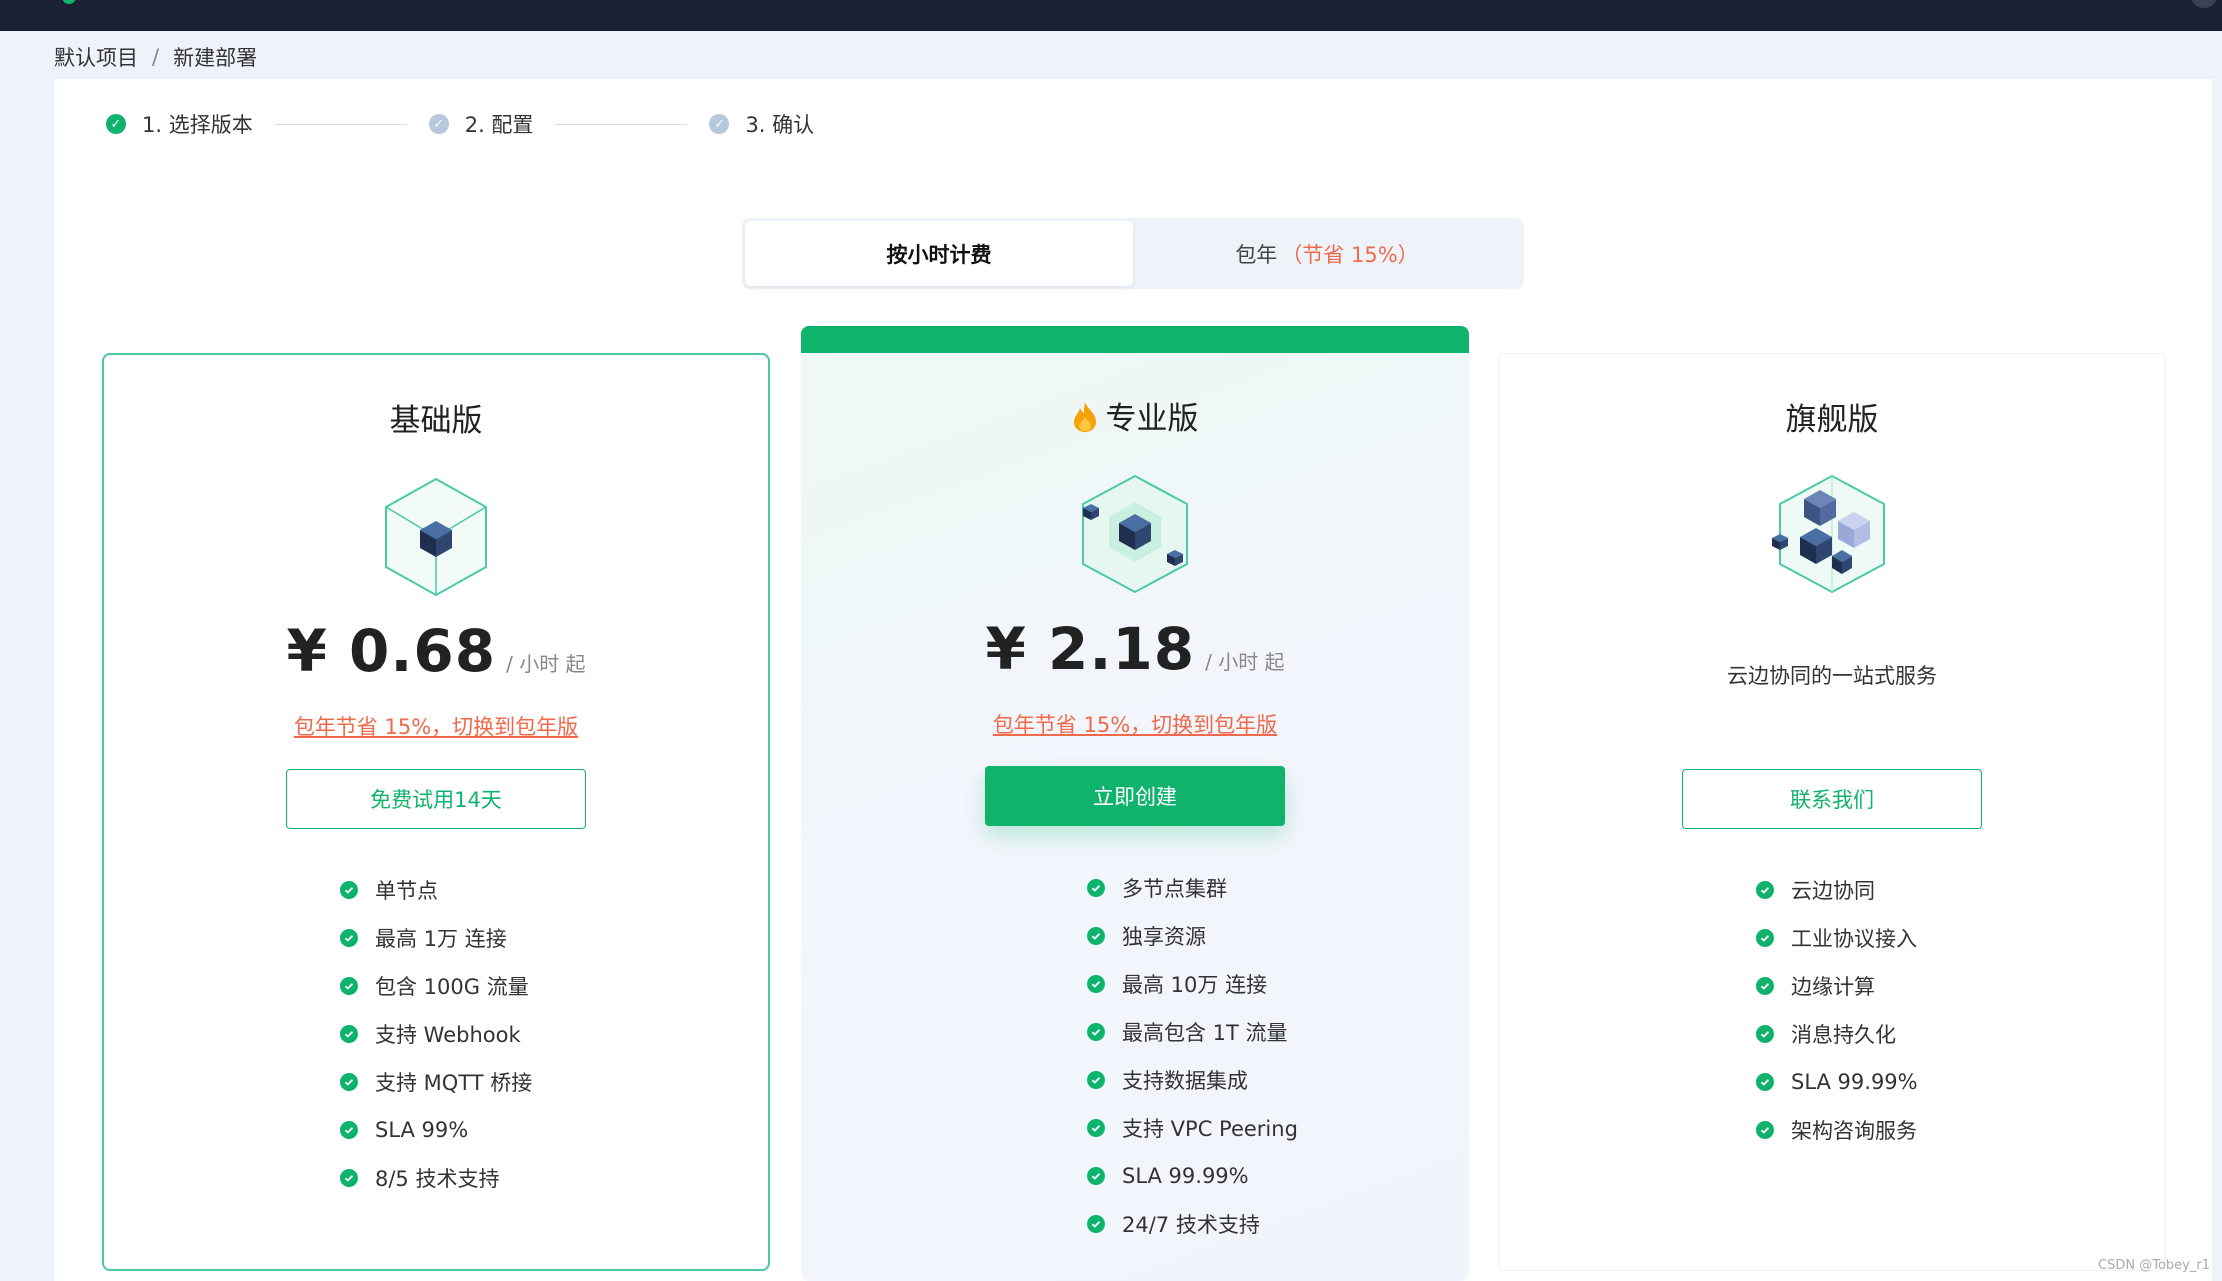 This screenshot has width=2222, height=1281. Describe the element at coordinates (436, 1130) in the screenshot. I see `feature-item: SLA 99%` at that location.